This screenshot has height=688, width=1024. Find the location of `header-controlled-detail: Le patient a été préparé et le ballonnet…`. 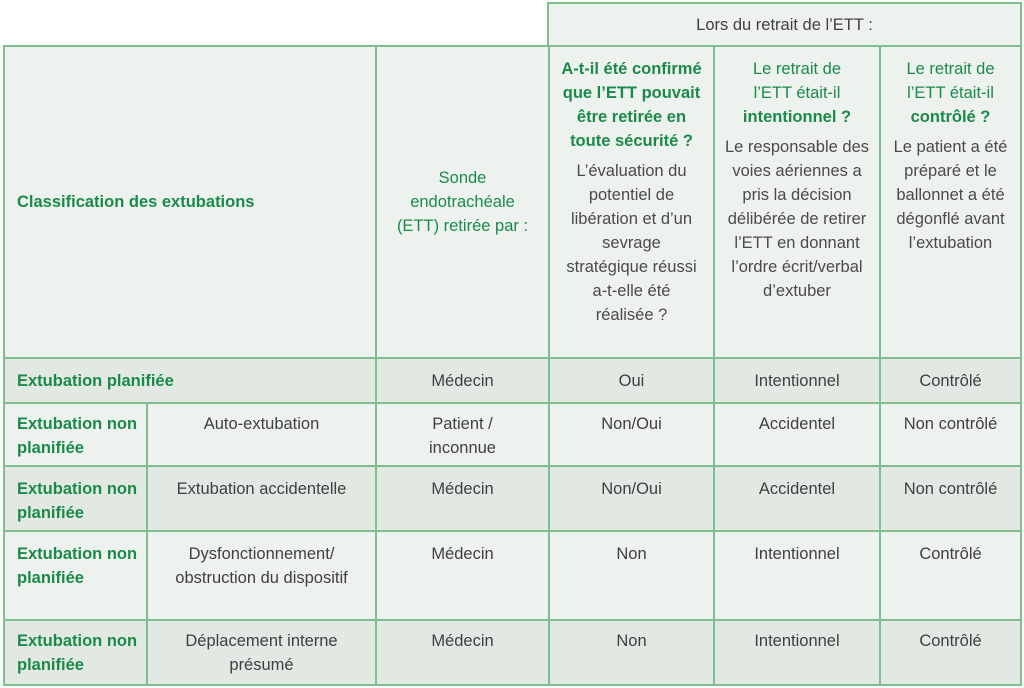

header-controlled-detail: Le patient a été préparé et le ballonnet… is located at coordinates (950, 195).